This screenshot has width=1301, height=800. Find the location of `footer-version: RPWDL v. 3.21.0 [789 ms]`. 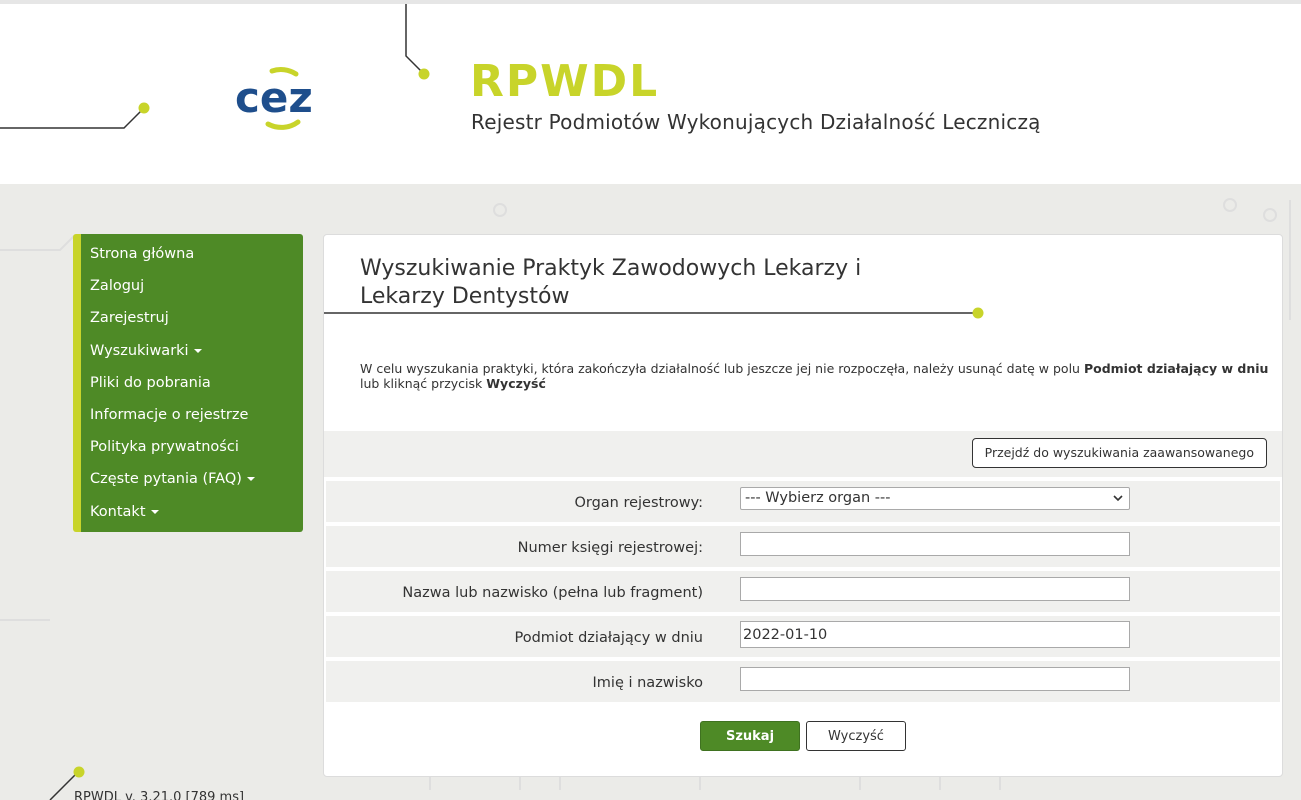

footer-version: RPWDL v. 3.21.0 [789 ms] is located at coordinates (159, 795).